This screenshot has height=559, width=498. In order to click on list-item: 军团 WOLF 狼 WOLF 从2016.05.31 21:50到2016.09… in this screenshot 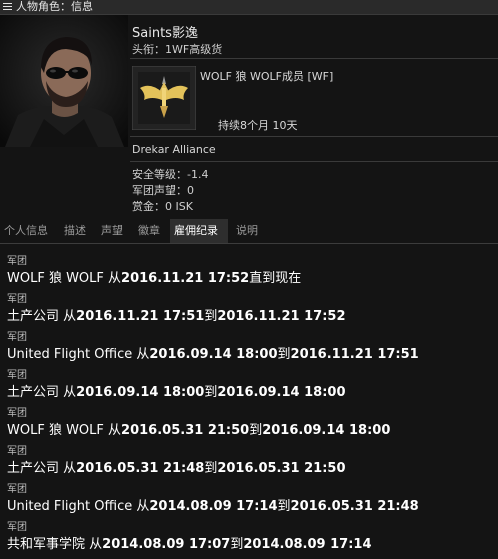, I will do `click(249, 418)`.